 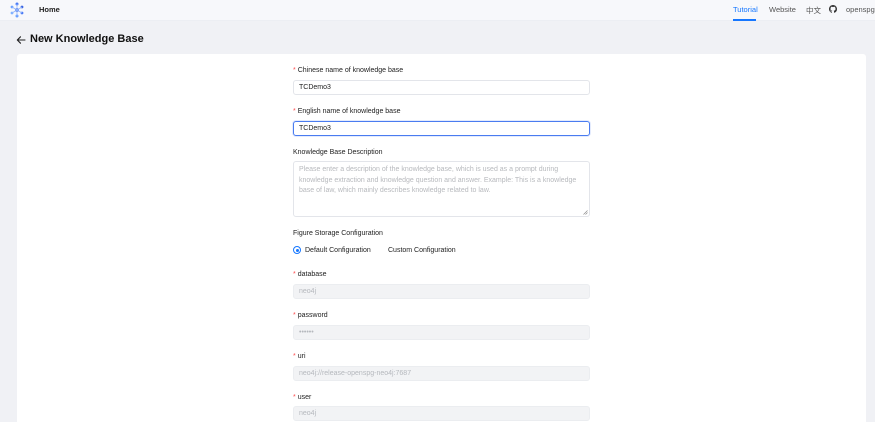 What do you see at coordinates (17, 10) in the screenshot?
I see `openspg-logo-icon` at bounding box center [17, 10].